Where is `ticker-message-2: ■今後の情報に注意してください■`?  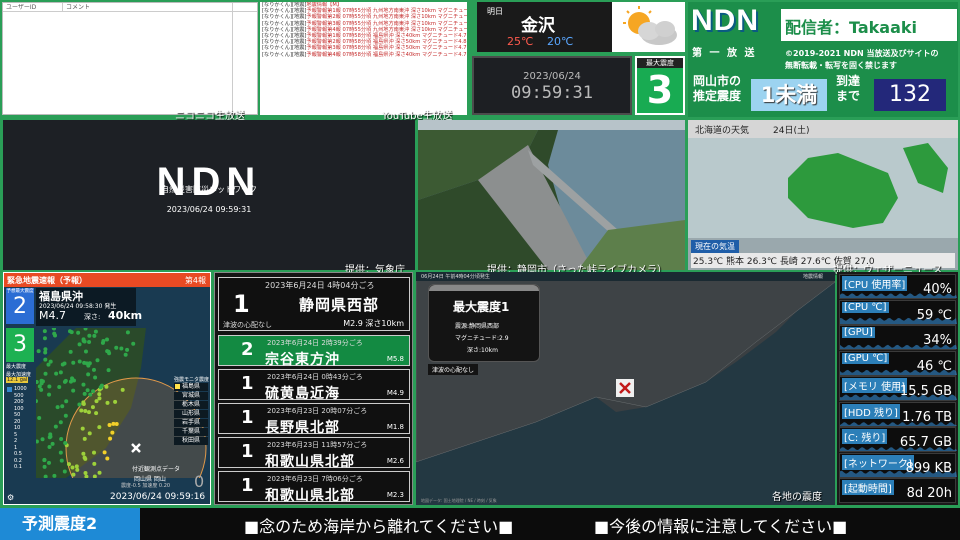
ticker-message-2: ■今後の情報に注意してください■ is located at coordinates (721, 526).